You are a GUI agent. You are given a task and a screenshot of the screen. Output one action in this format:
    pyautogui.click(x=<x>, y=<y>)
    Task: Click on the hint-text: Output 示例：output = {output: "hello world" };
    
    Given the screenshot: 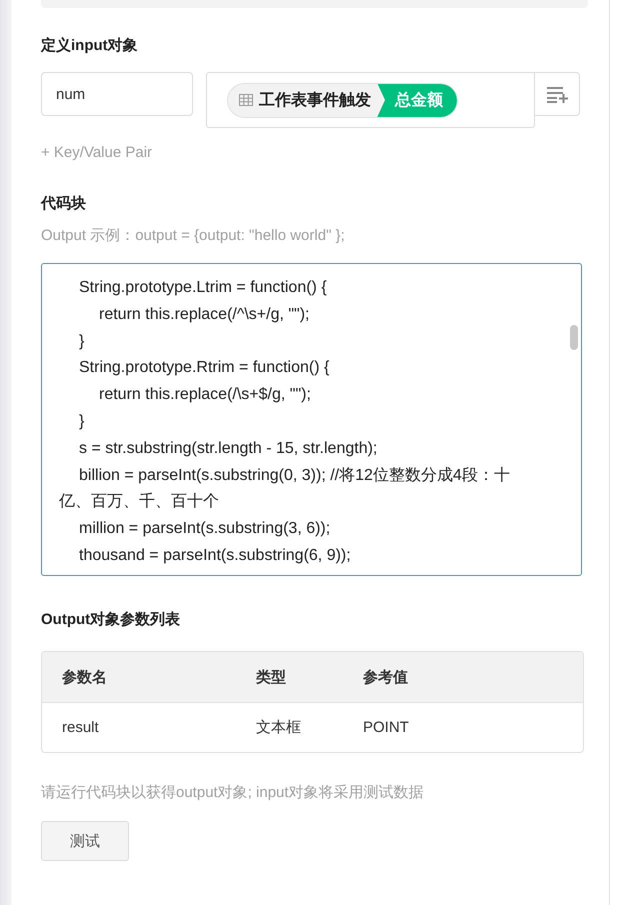 What is the action you would take?
    pyautogui.click(x=193, y=235)
    